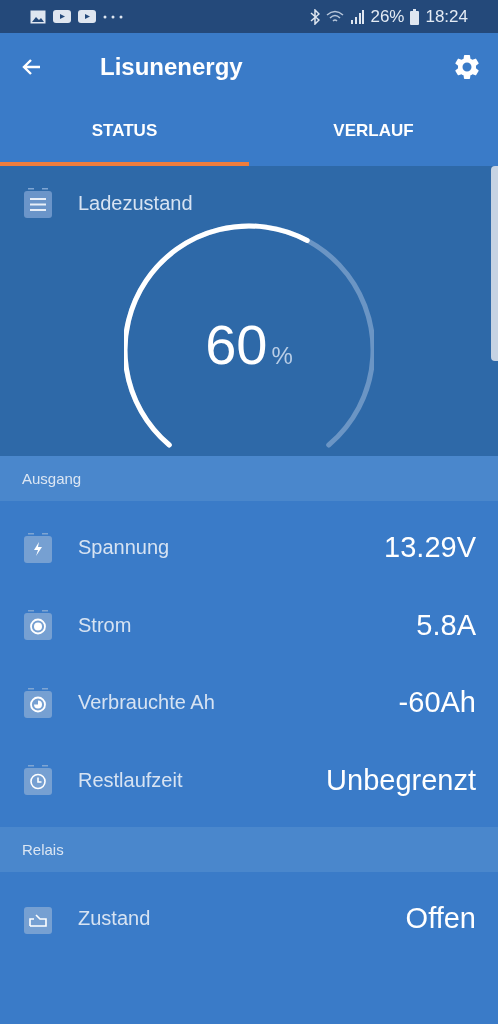 The width and height of the screenshot is (498, 1024). I want to click on battery-percent: 26%, so click(387, 16).